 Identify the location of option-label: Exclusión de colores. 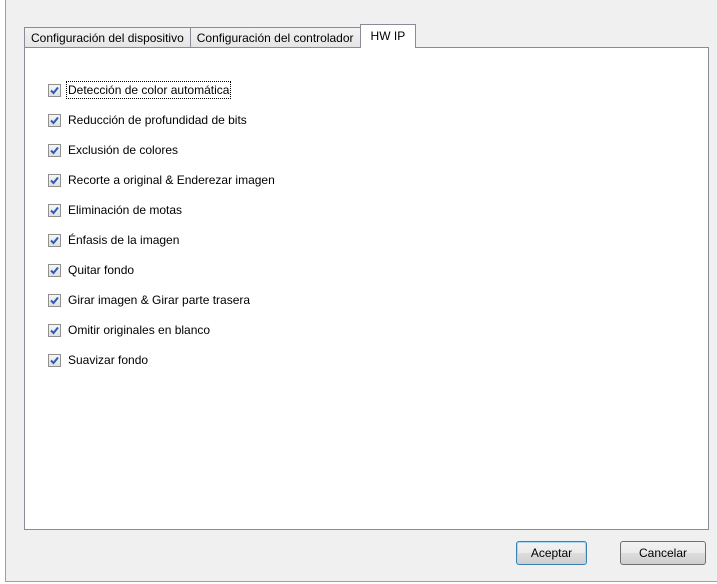
(123, 150).